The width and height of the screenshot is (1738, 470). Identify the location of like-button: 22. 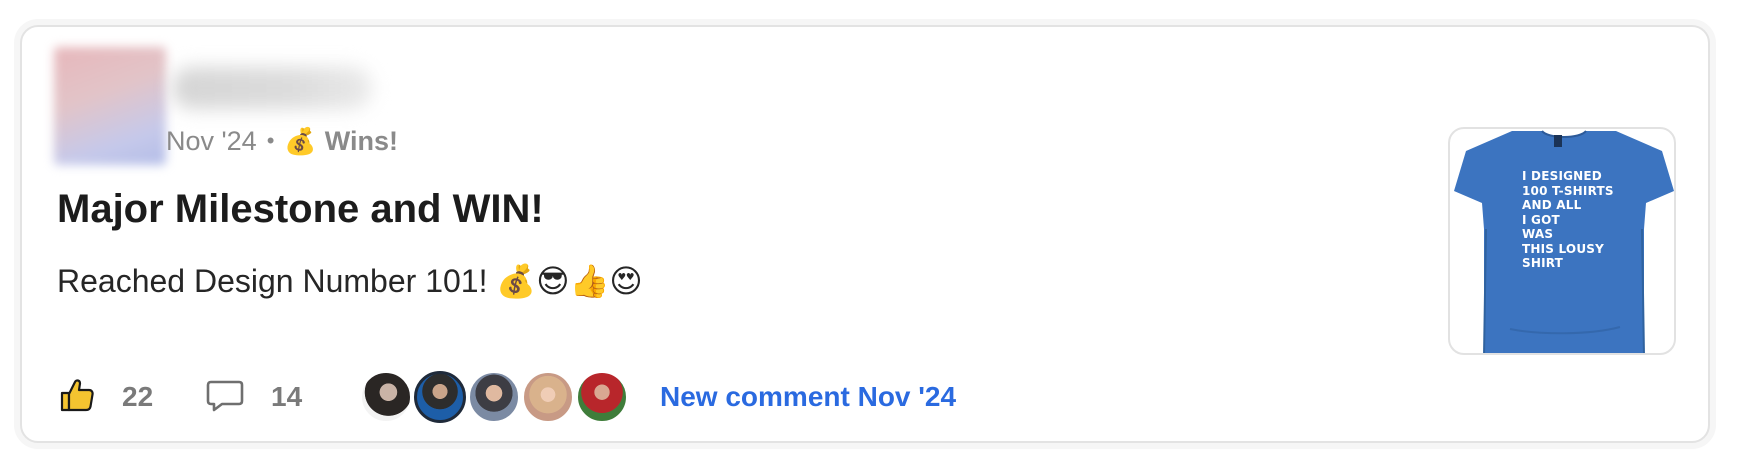
(131, 397).